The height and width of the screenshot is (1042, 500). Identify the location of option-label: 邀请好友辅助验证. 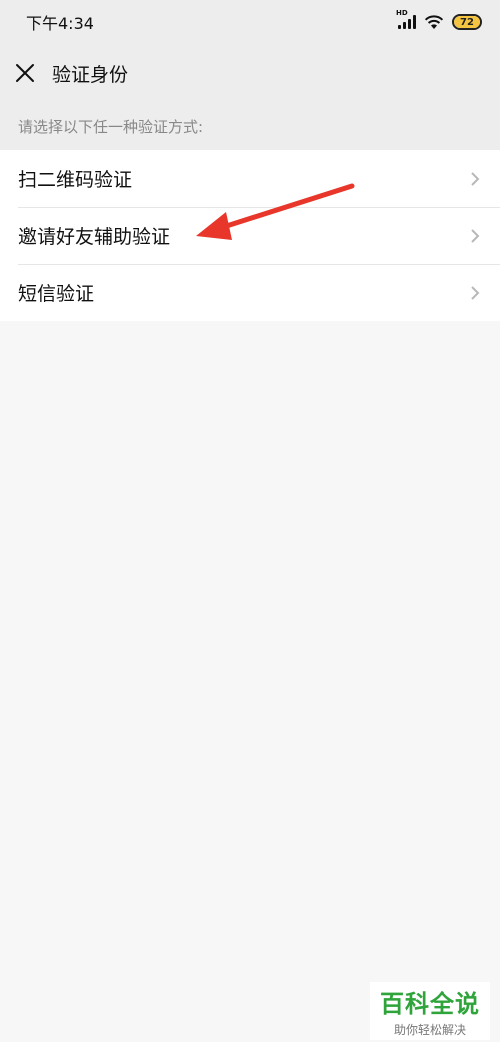
(94, 237).